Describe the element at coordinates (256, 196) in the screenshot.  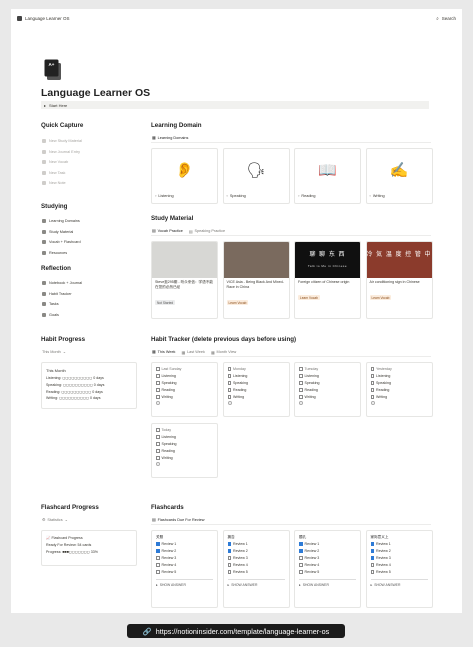
I see `domain-card-label: ▫ Speaking` at that location.